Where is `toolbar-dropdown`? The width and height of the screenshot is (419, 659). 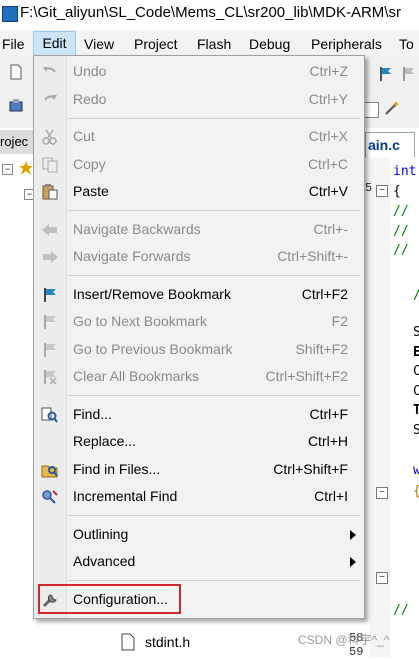
toolbar-dropdown is located at coordinates (371, 110).